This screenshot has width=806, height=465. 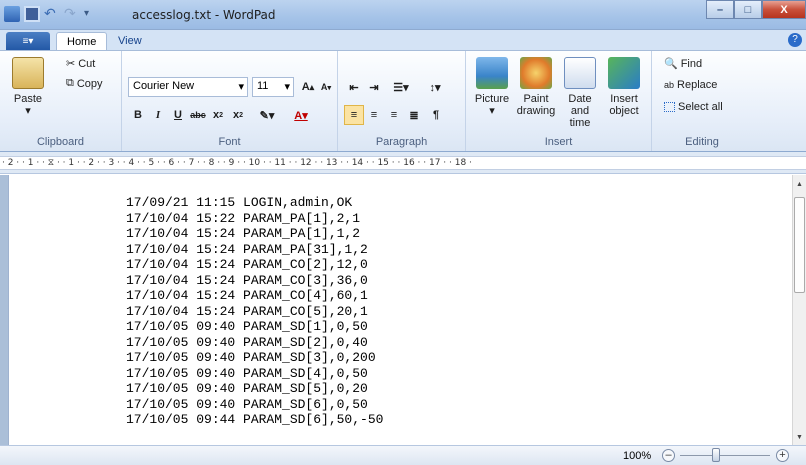 I want to click on bullets-icon: ☰▾, so click(x=401, y=87).